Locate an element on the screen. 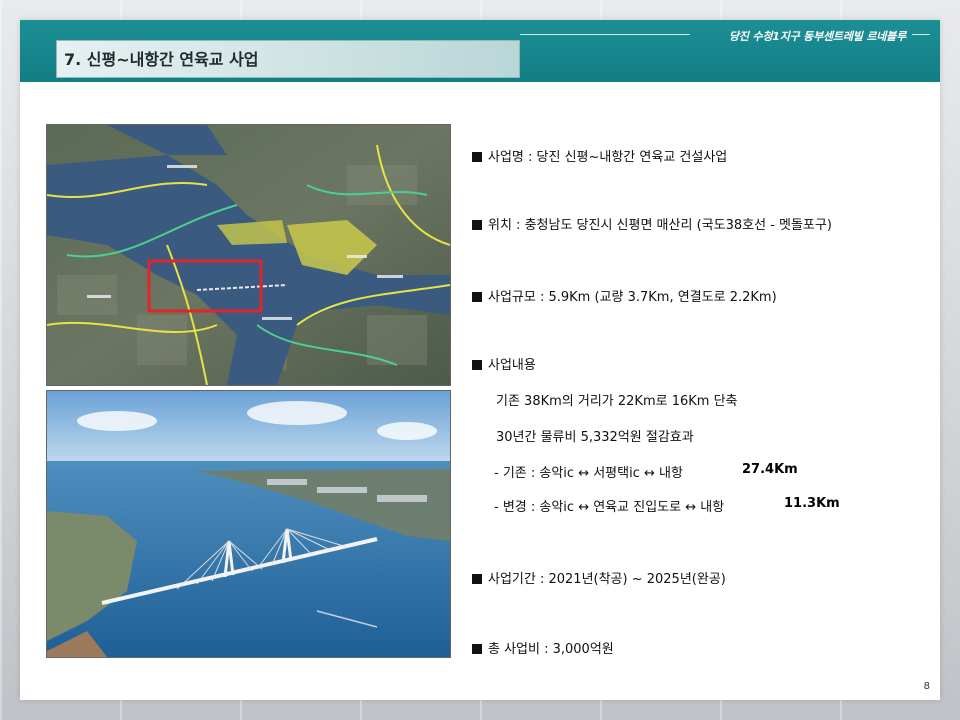 The height and width of the screenshot is (720, 960). brand-name: 당진 수청1지구 동부센트레빌 르네블루 is located at coordinates (817, 36).